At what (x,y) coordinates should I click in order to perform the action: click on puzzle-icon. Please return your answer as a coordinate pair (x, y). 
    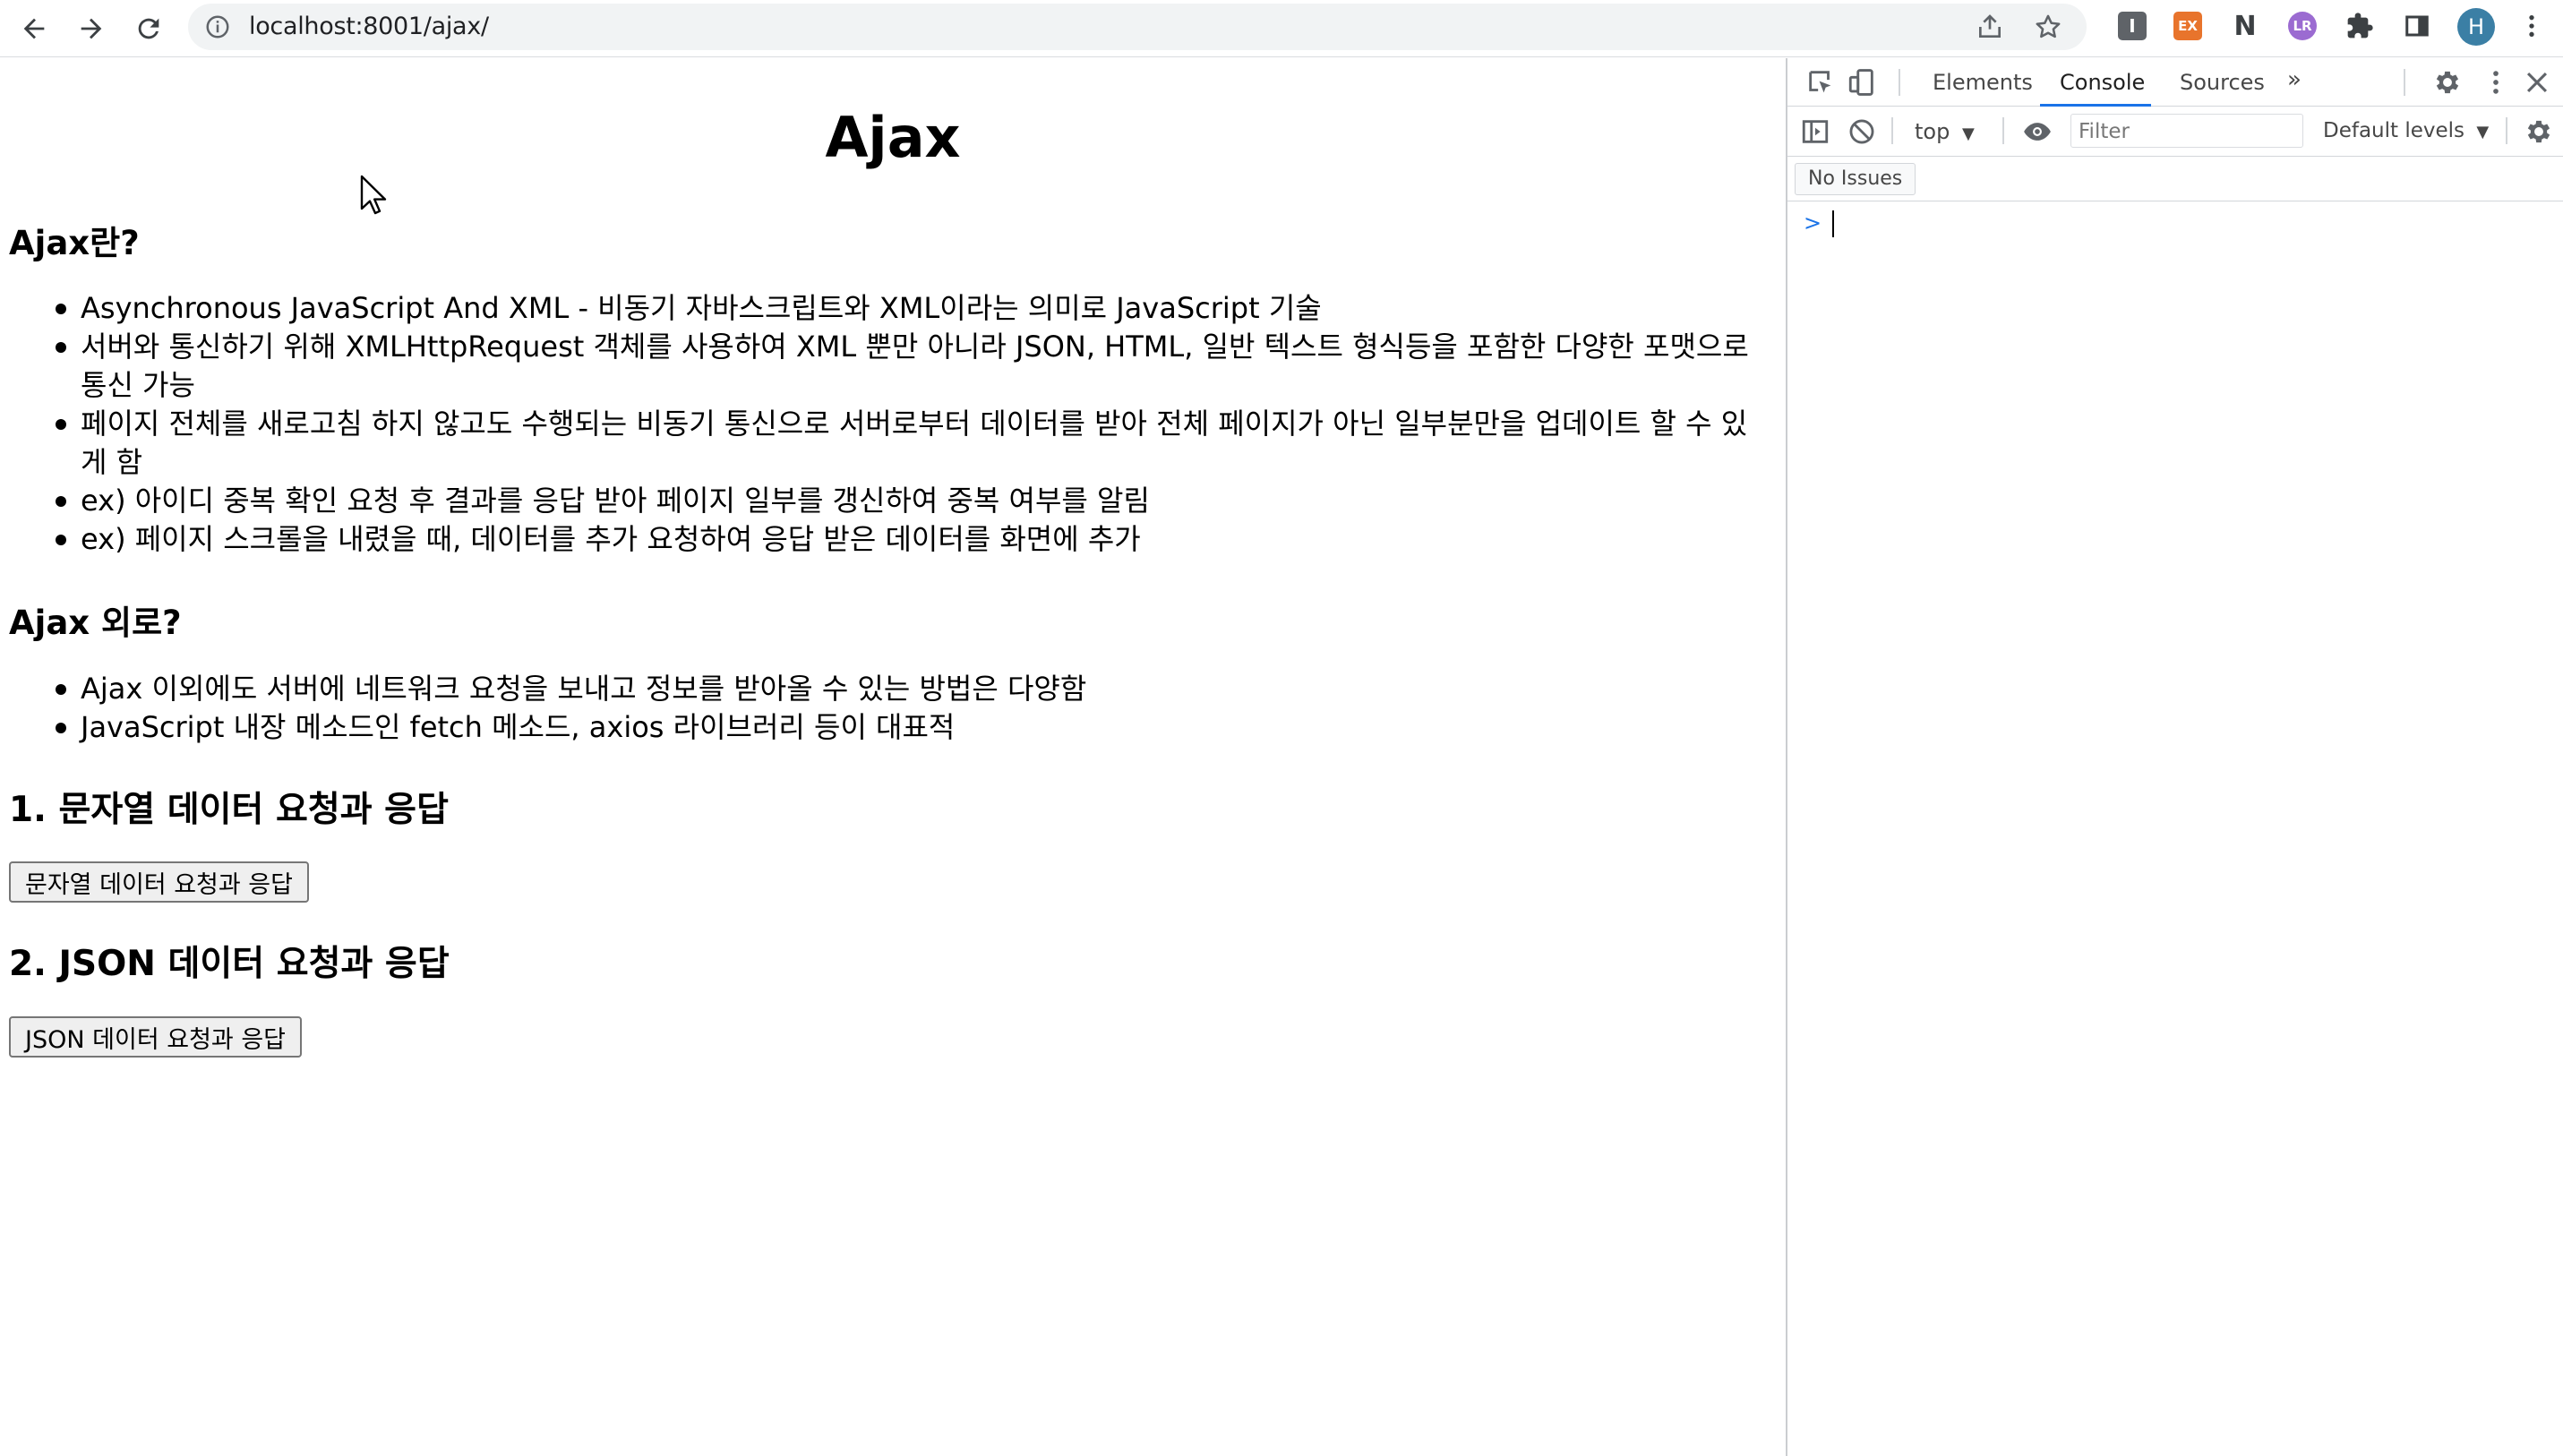
    Looking at the image, I should click on (2360, 26).